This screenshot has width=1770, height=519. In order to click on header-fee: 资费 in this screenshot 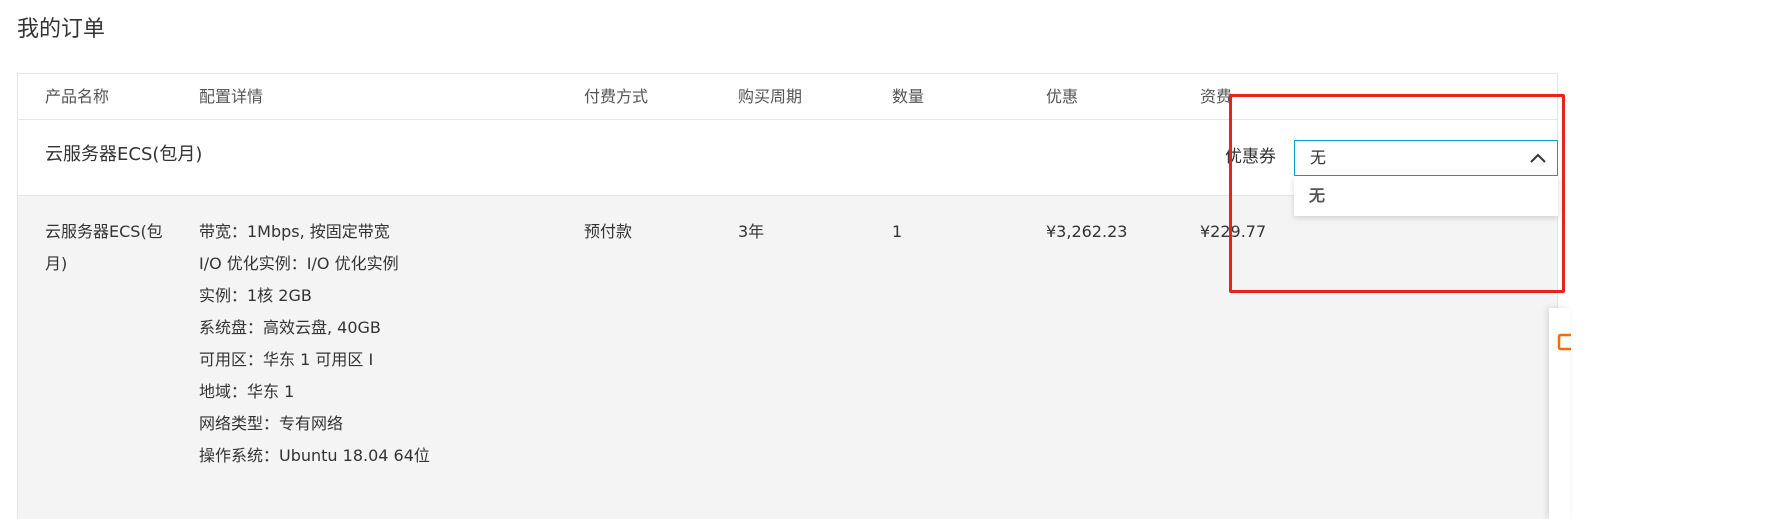, I will do `click(1216, 96)`.